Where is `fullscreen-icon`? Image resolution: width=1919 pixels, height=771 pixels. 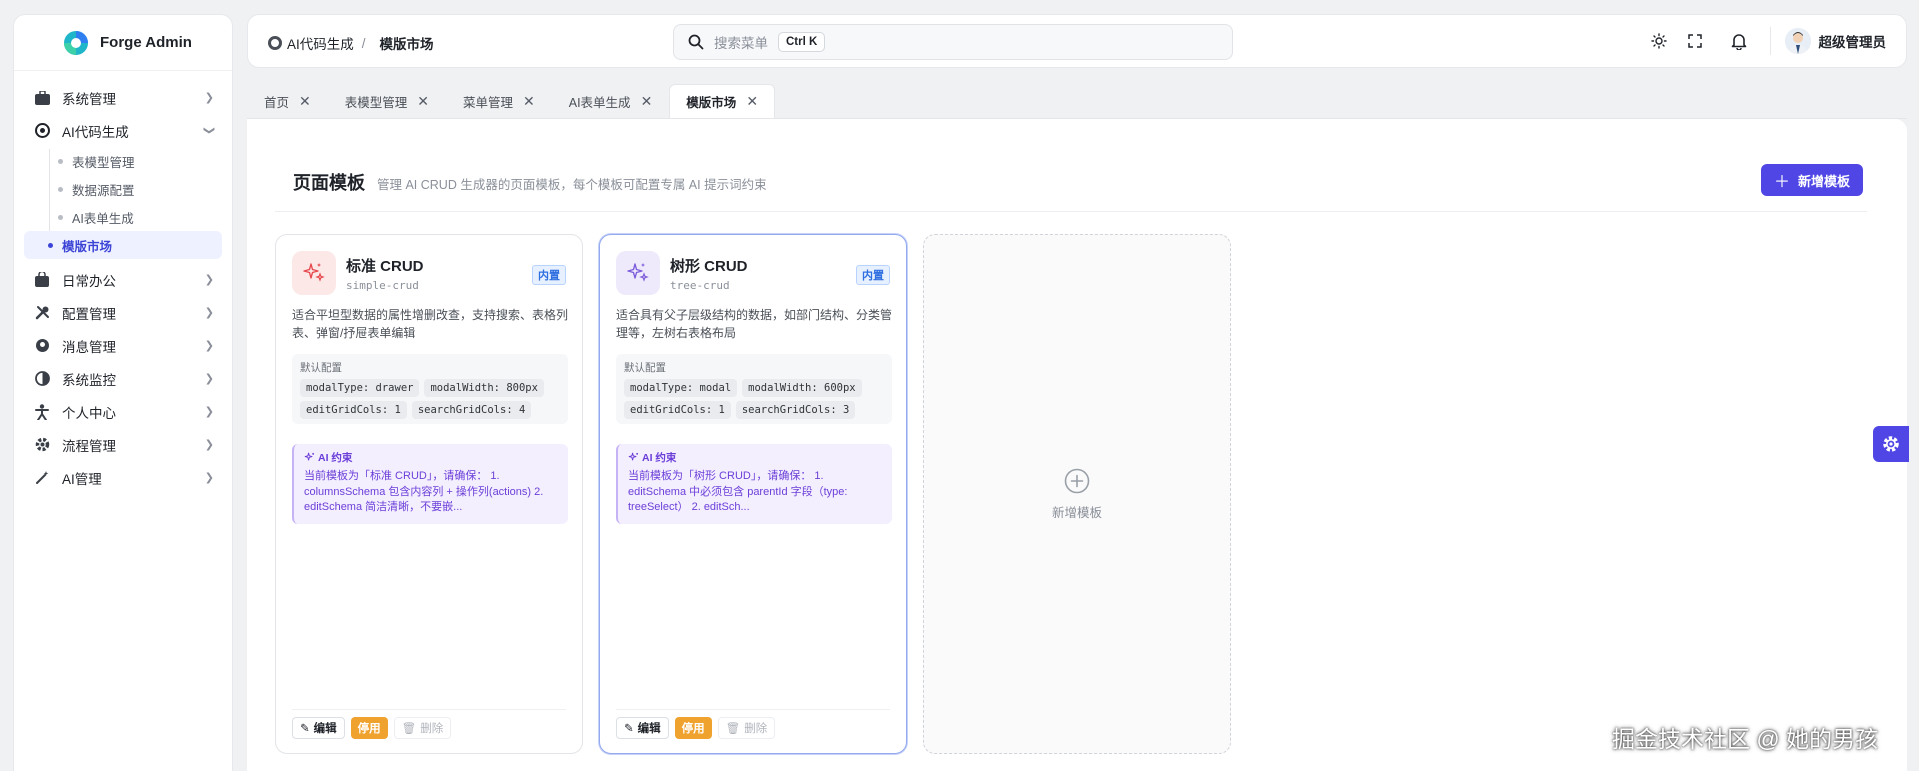 fullscreen-icon is located at coordinates (1695, 41).